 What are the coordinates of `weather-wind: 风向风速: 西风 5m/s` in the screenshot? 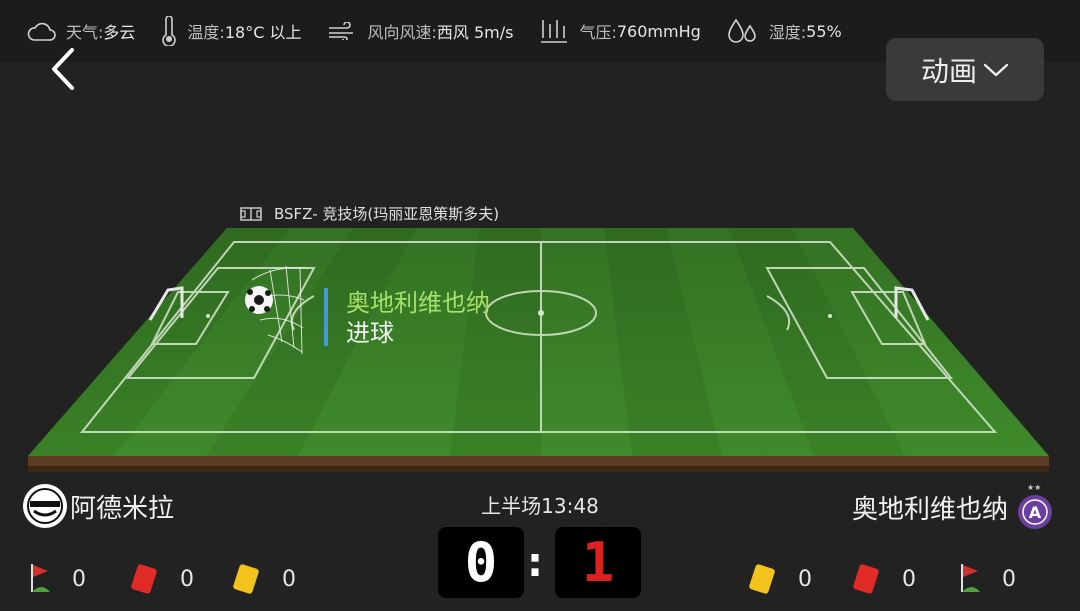 It's located at (420, 31).